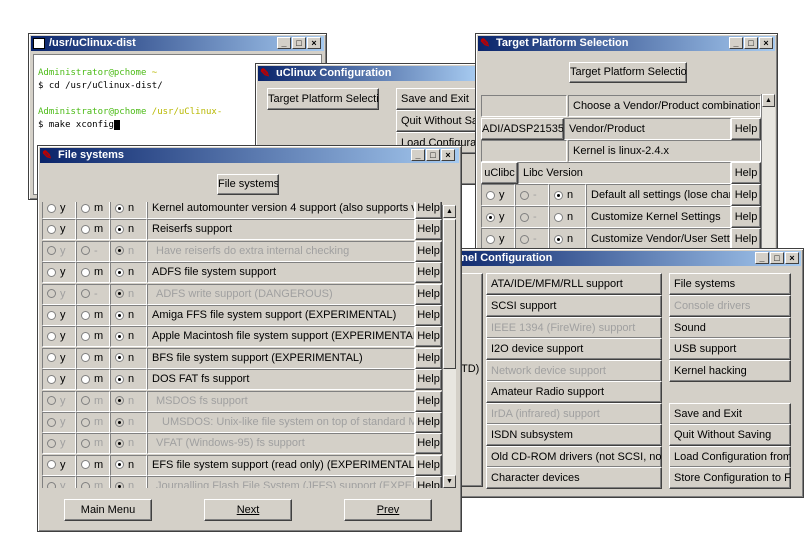 The height and width of the screenshot is (555, 809). I want to click on next-button: Next, so click(248, 510).